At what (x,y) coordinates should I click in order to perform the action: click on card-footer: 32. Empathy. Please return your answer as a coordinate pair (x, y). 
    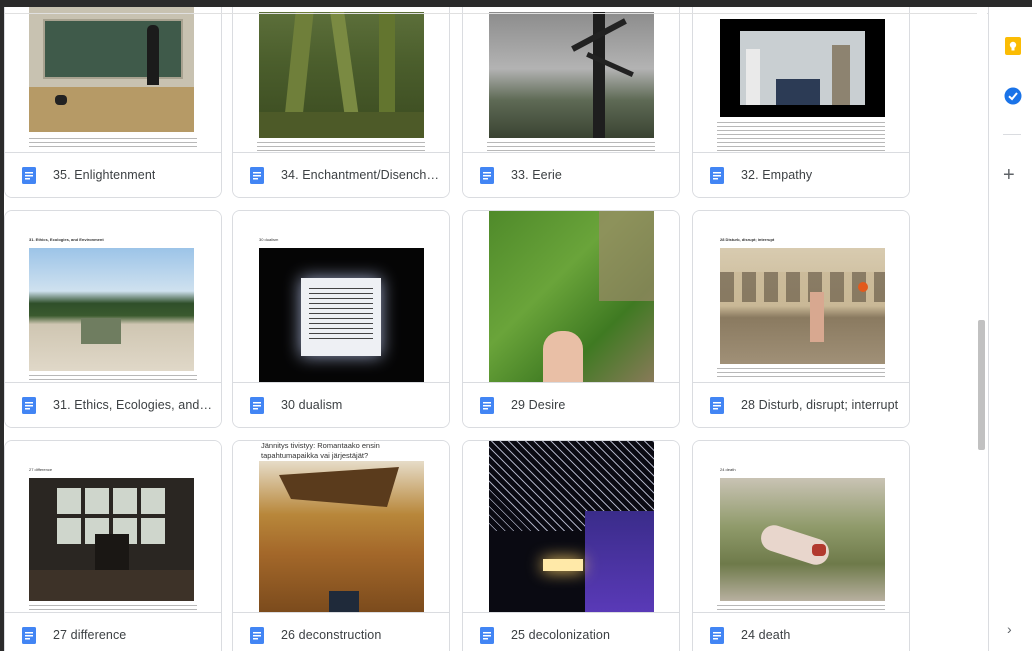
    Looking at the image, I should click on (801, 174).